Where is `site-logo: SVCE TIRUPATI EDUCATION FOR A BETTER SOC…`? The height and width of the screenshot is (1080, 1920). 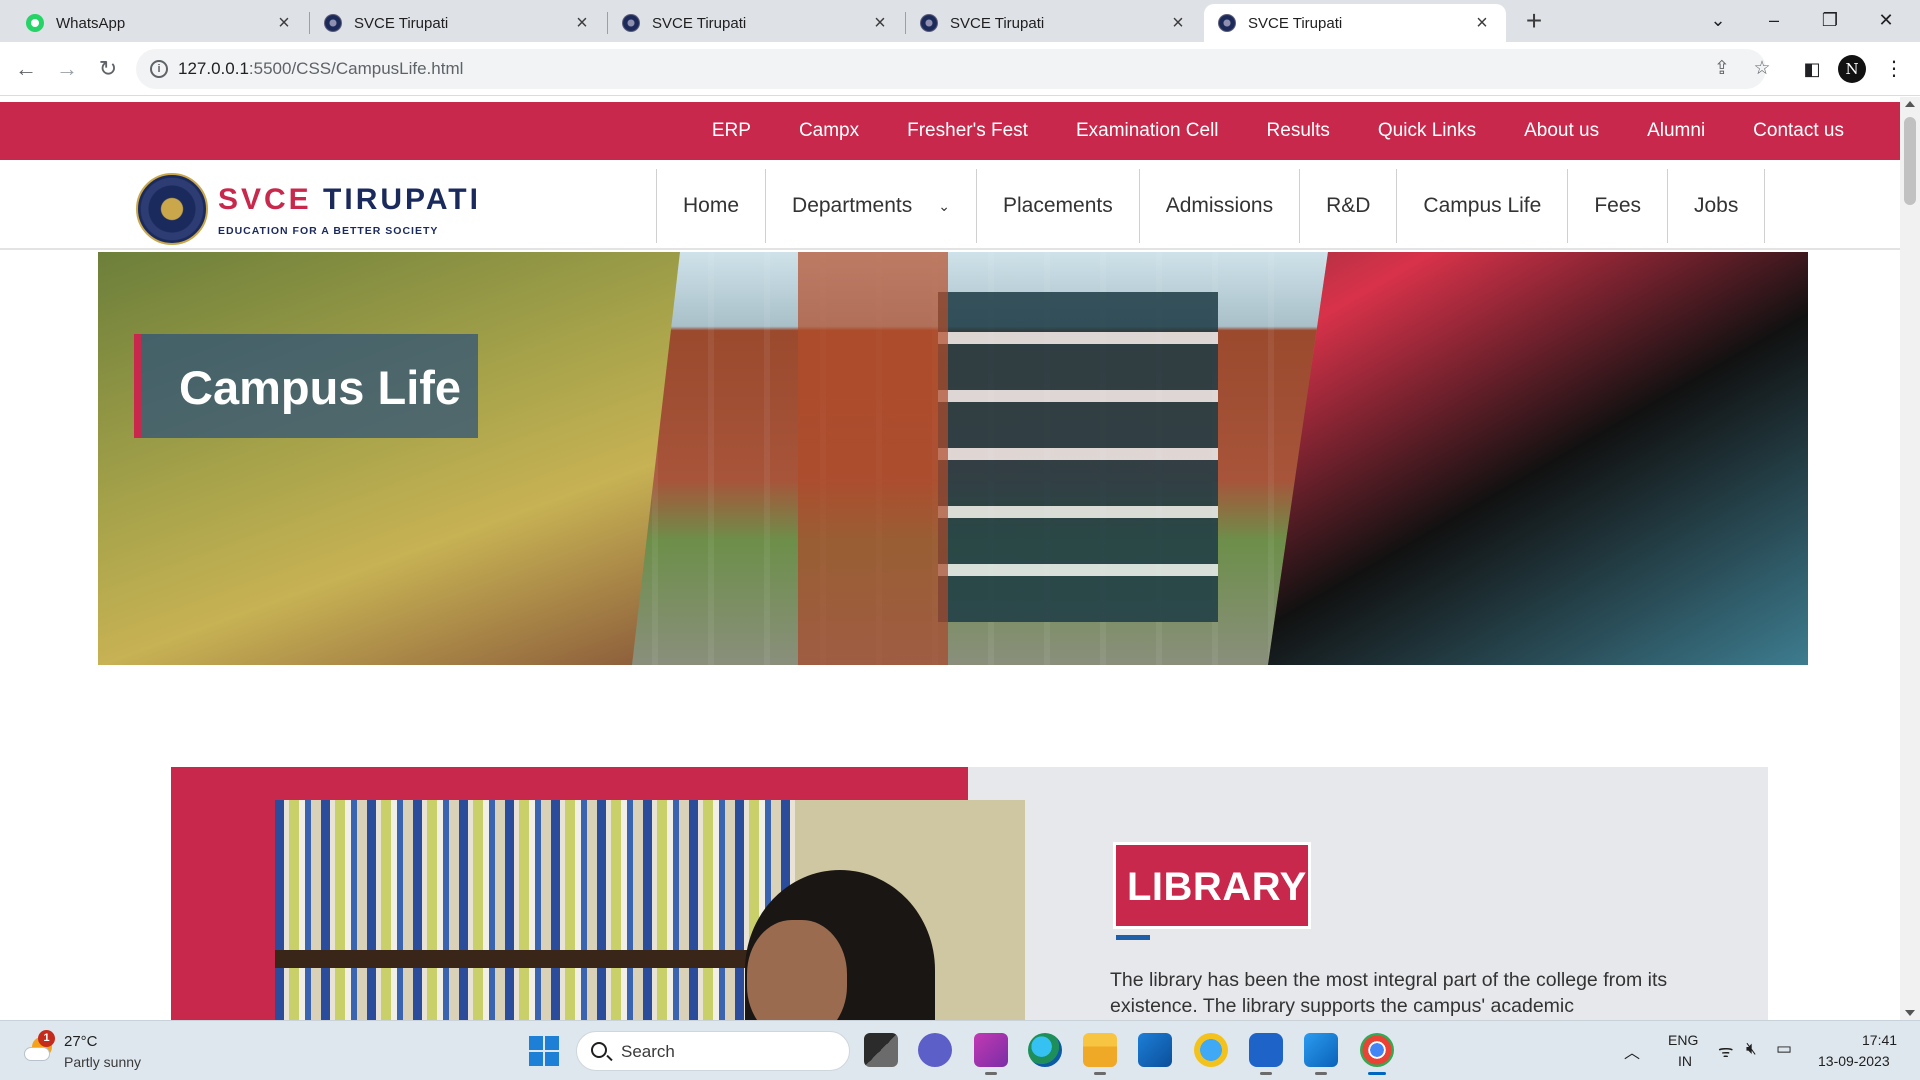 site-logo: SVCE TIRUPATI EDUCATION FOR A BETTER SOC… is located at coordinates (307, 210).